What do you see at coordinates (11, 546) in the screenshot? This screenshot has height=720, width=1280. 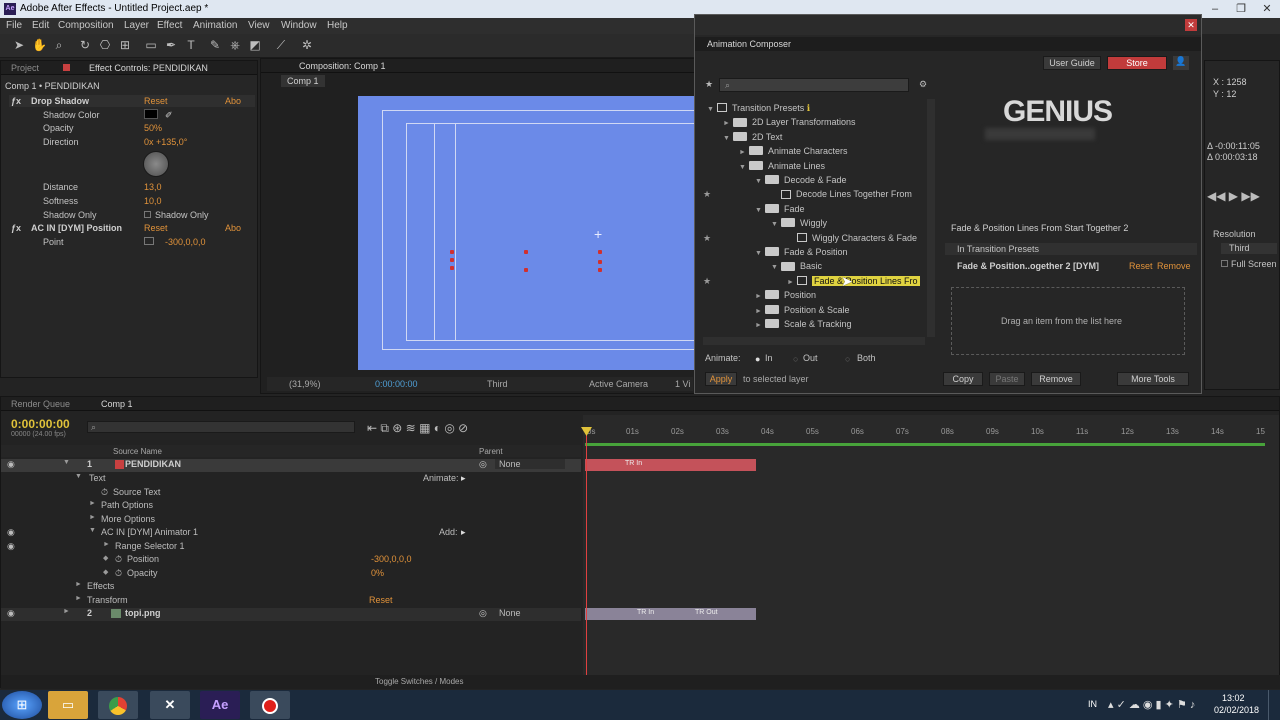 I see `range-eye-icon: ◉` at bounding box center [11, 546].